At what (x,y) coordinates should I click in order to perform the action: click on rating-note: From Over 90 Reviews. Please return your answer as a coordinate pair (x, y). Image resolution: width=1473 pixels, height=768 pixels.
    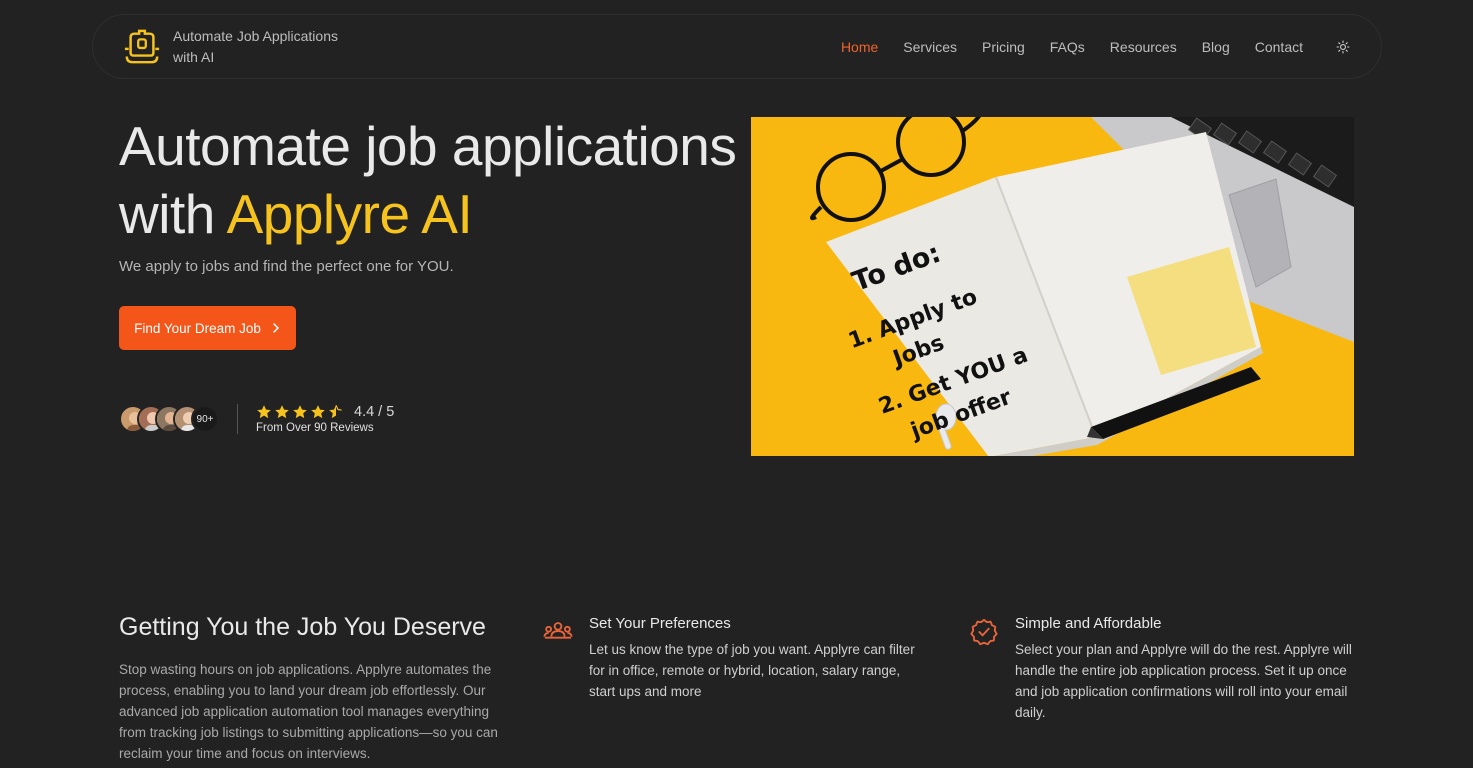
    Looking at the image, I should click on (315, 428).